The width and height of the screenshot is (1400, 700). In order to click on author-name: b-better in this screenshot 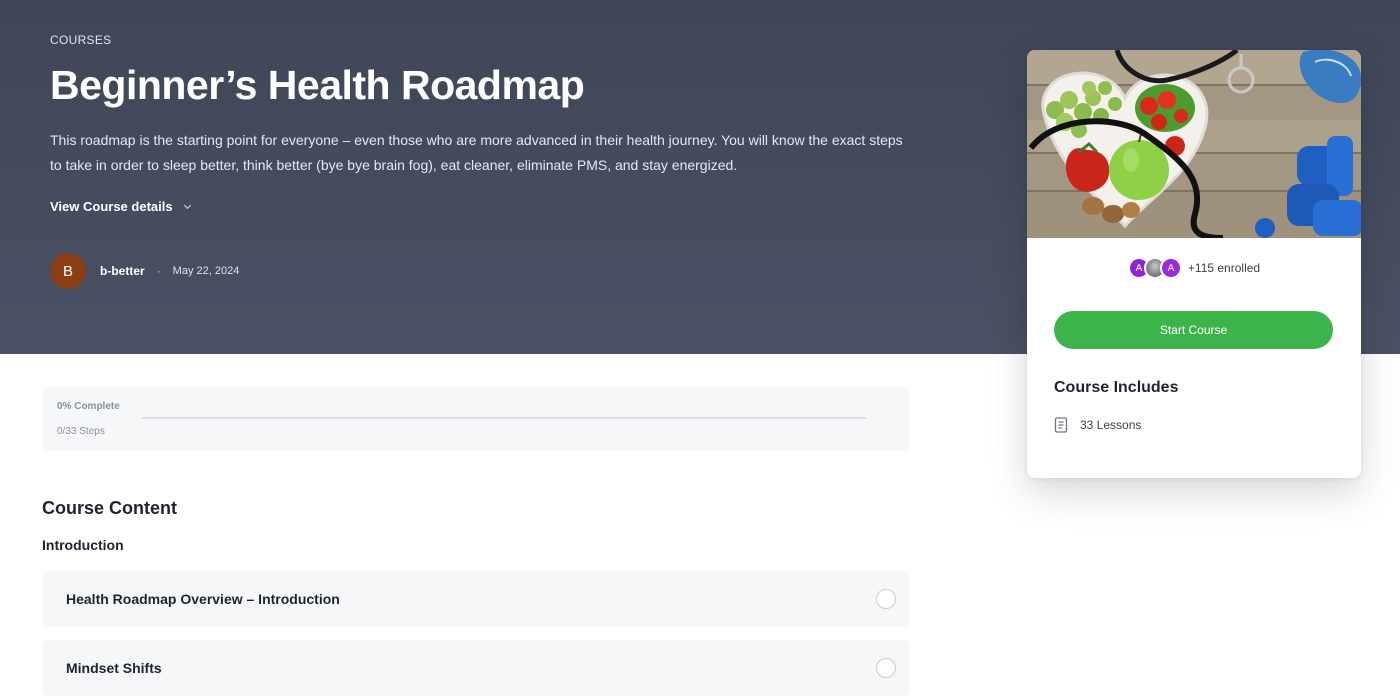, I will do `click(122, 271)`.